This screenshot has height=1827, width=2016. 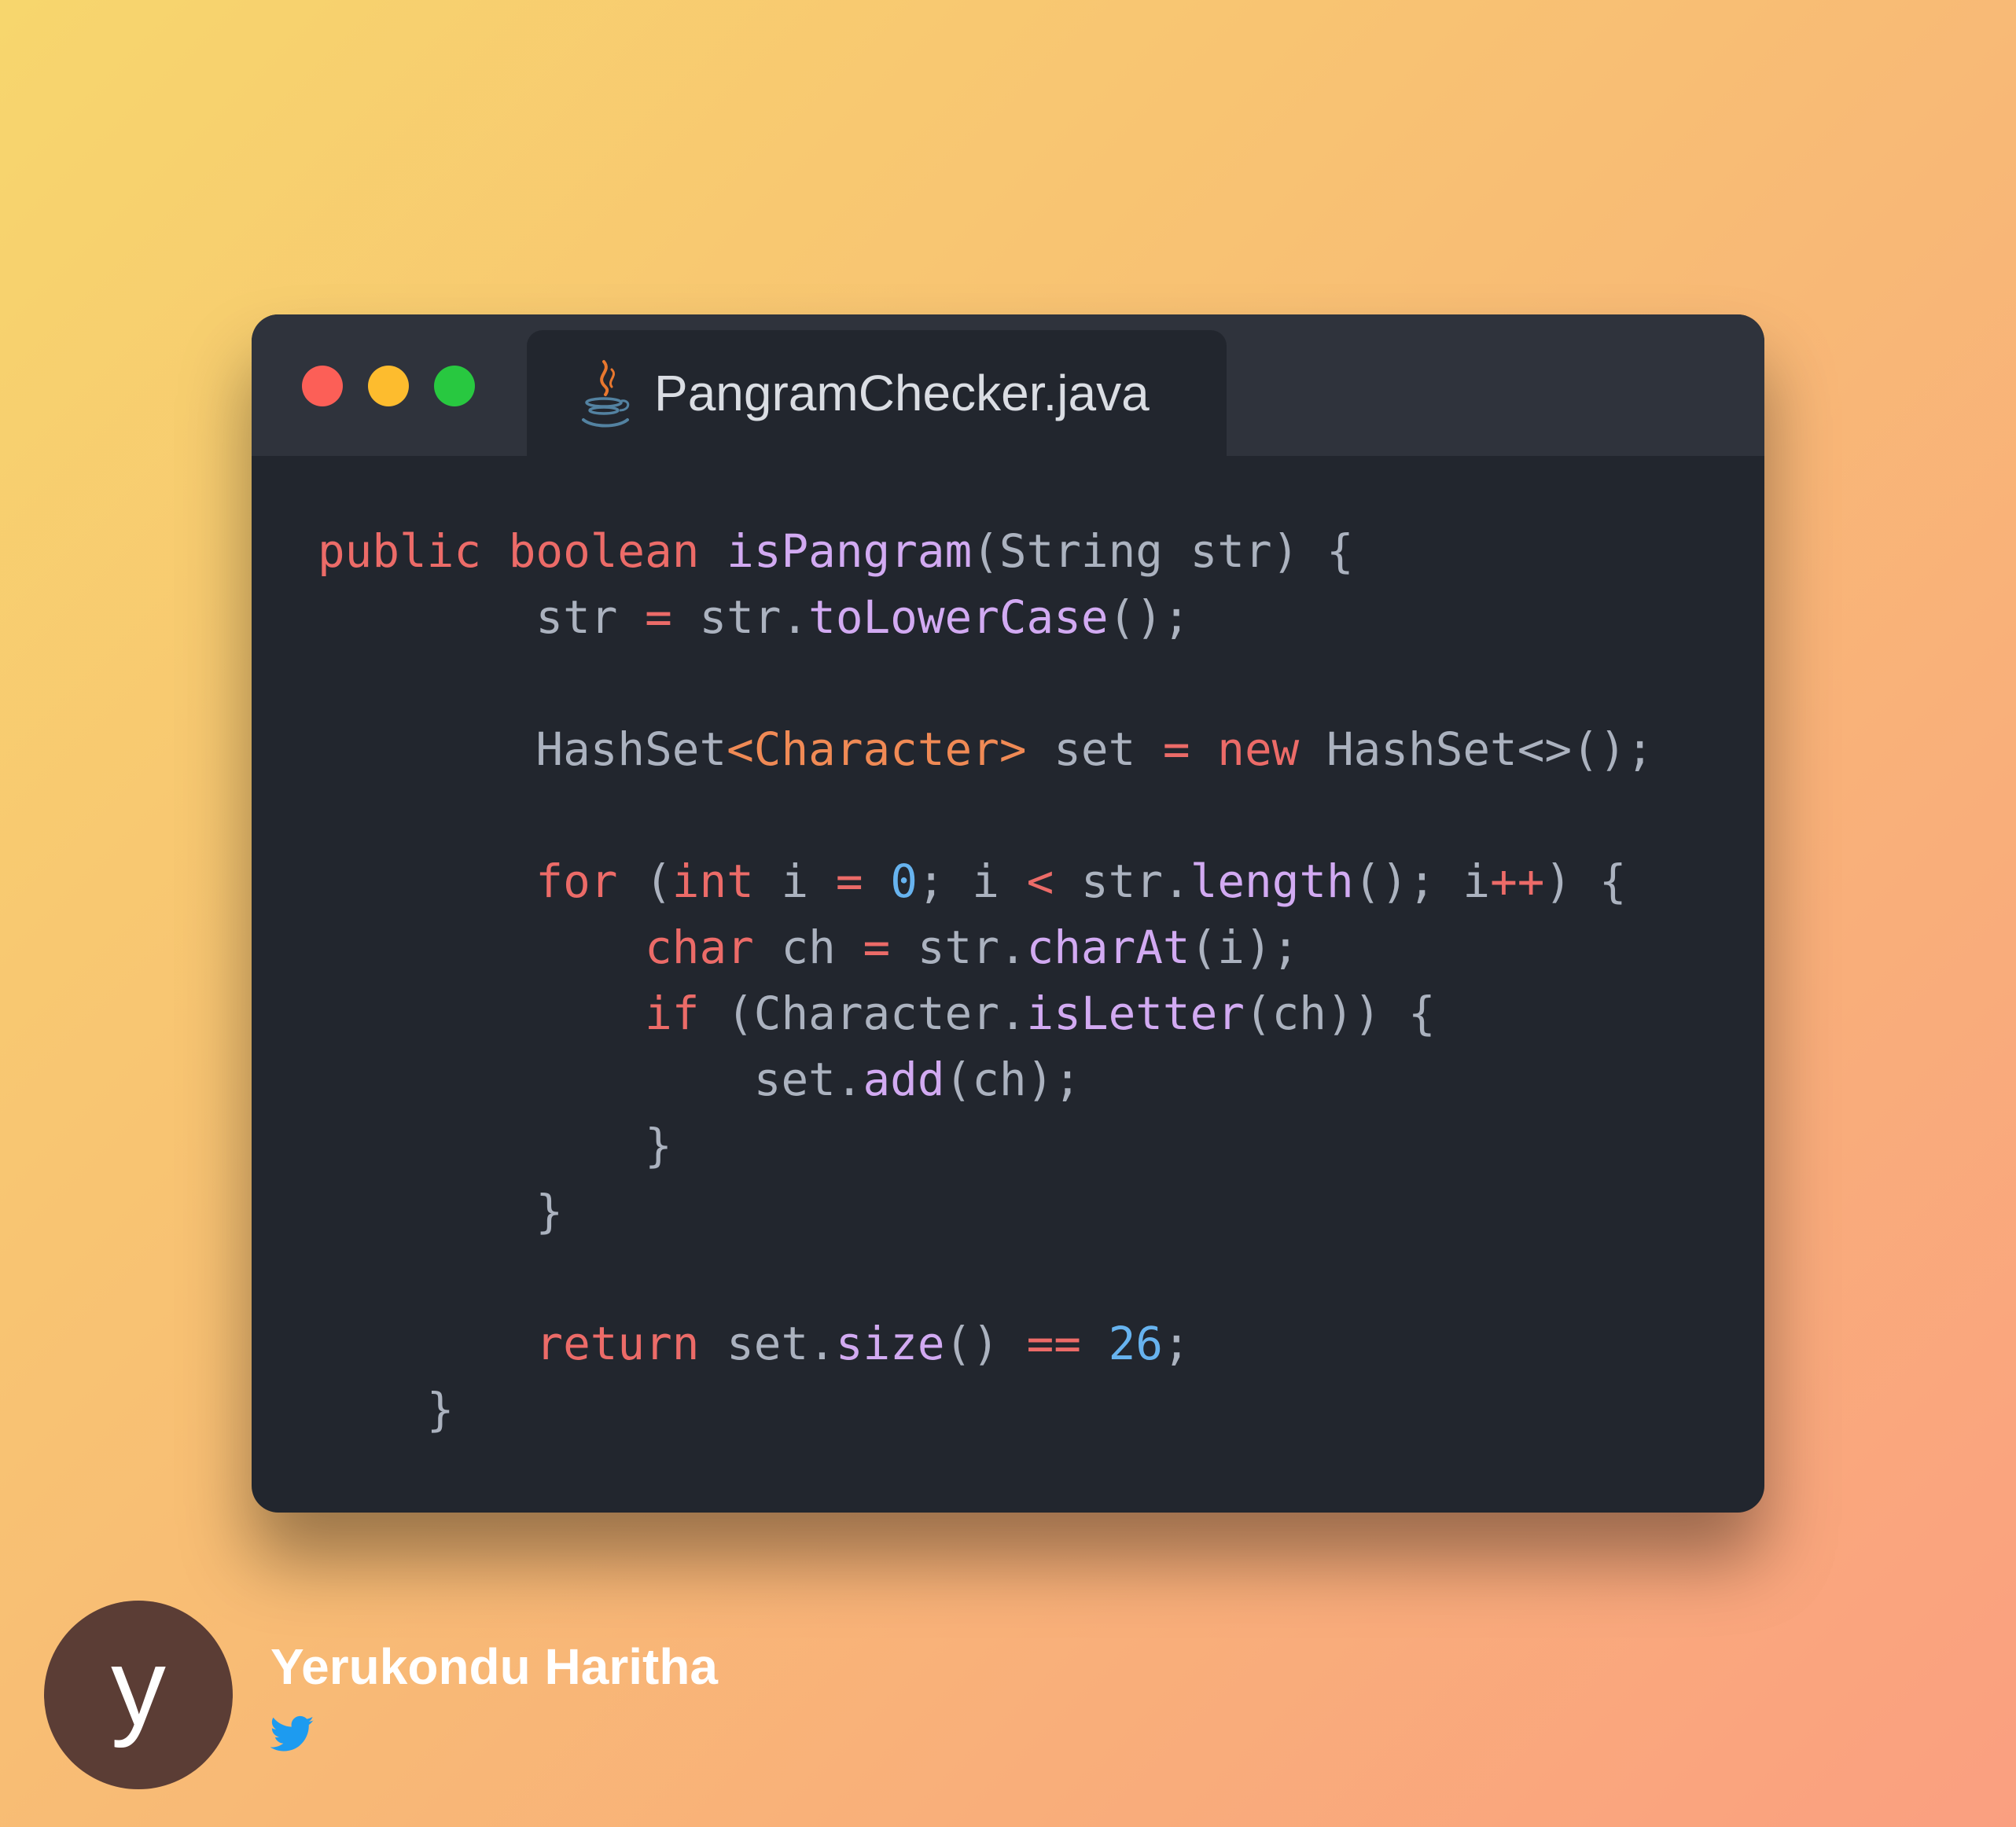 I want to click on maximize-button, so click(x=454, y=386).